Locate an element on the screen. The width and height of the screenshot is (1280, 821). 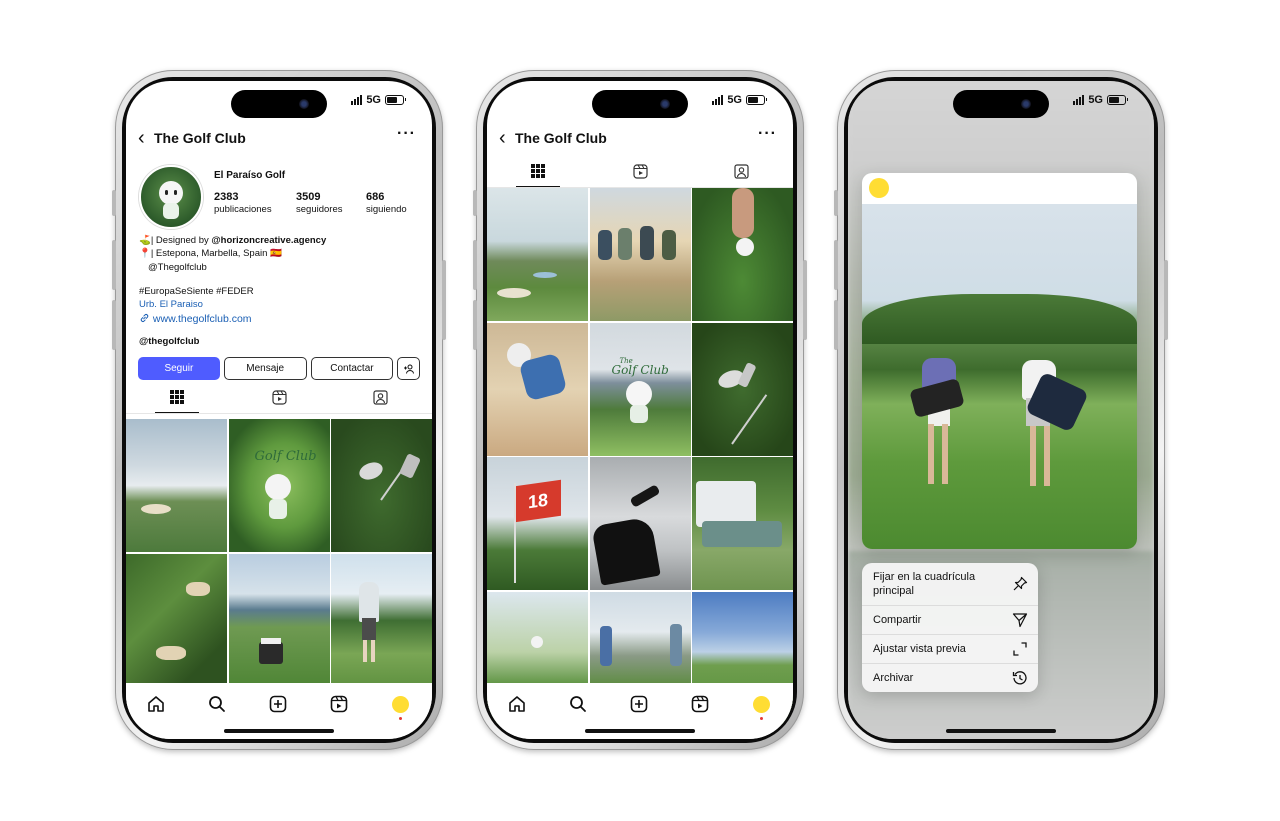
suggest-people-button is located at coordinates (408, 368).